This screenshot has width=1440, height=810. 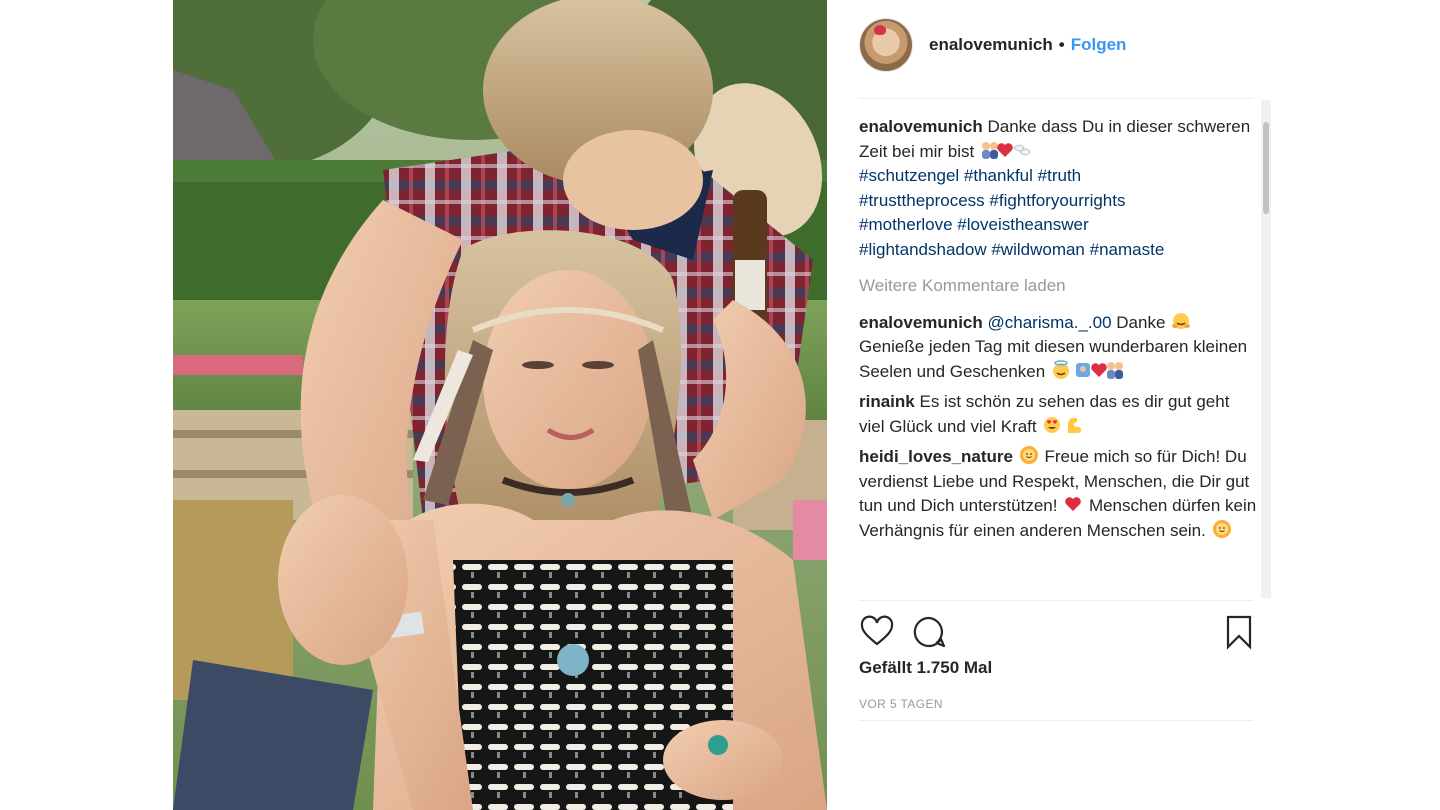 I want to click on post-header: enalovemunich • Folgen, so click(x=1059, y=45).